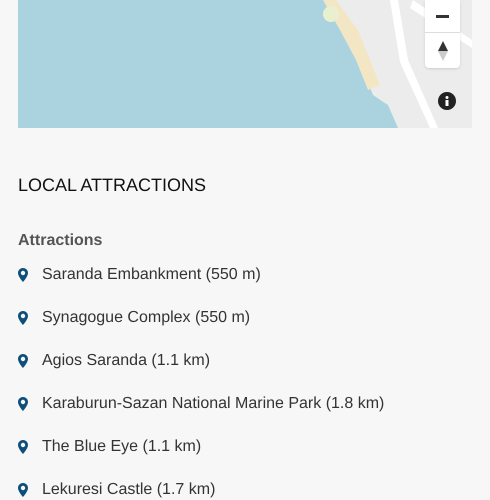 Image resolution: width=490 pixels, height=500 pixels. I want to click on attraction-link: The Blue Eye (1.1 km), so click(122, 447).